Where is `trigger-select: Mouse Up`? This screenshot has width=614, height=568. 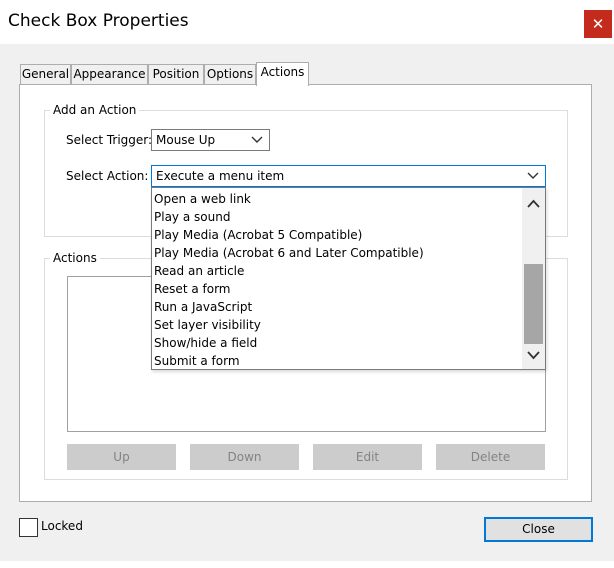 trigger-select: Mouse Up is located at coordinates (210, 140).